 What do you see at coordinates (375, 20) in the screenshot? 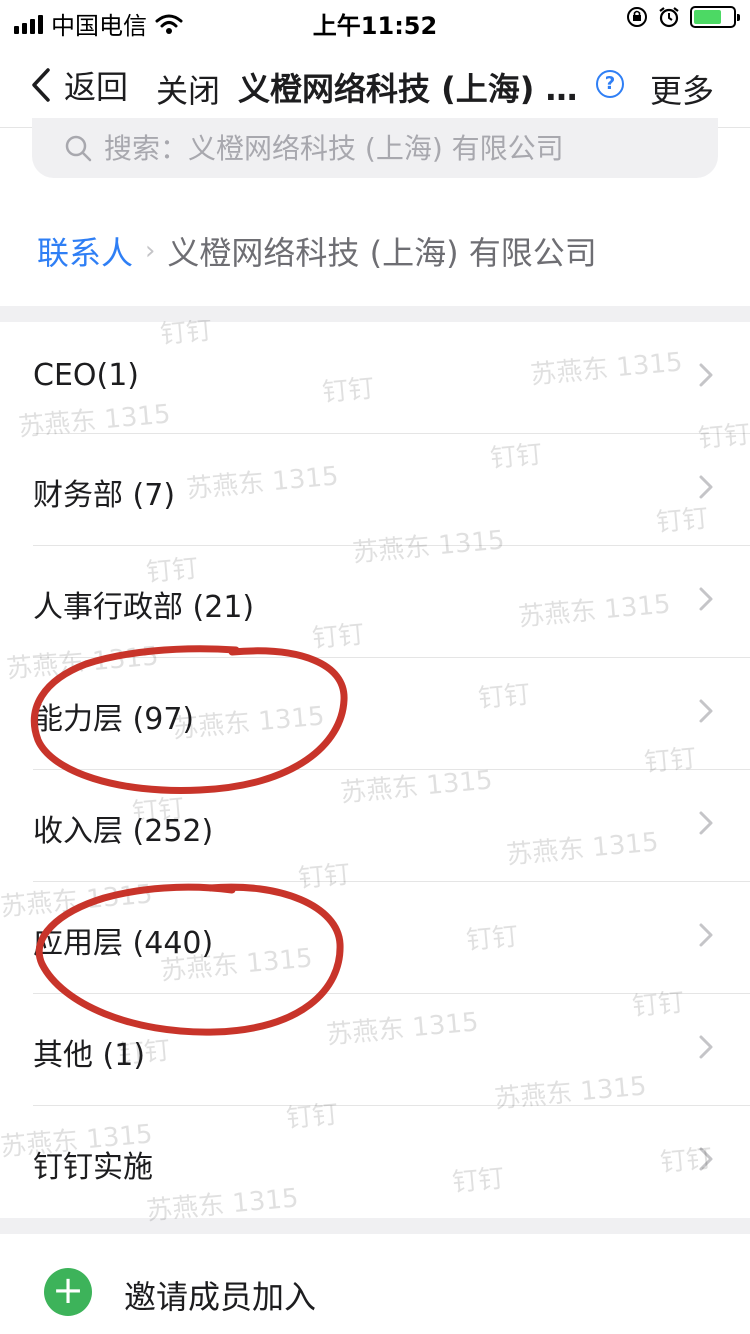
I see `status-bar: 中国电信 上午11:52` at bounding box center [375, 20].